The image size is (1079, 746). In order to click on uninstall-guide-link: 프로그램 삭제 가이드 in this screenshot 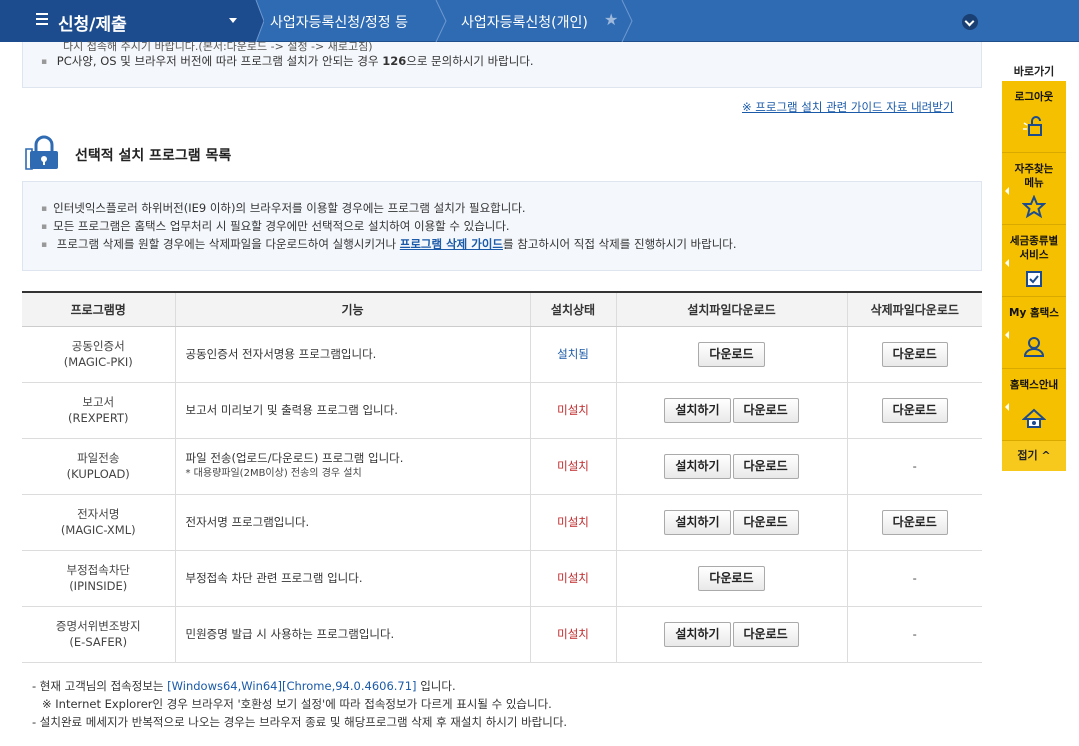, I will do `click(451, 244)`.